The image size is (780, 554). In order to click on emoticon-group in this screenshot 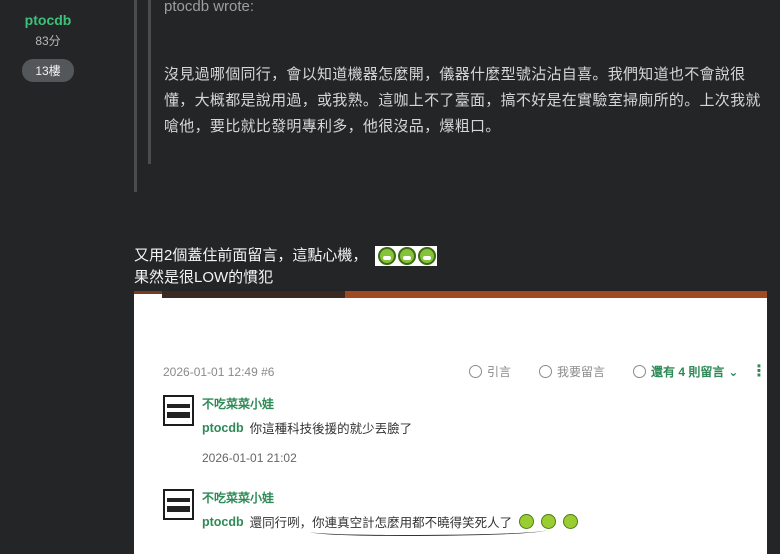, I will do `click(406, 256)`.